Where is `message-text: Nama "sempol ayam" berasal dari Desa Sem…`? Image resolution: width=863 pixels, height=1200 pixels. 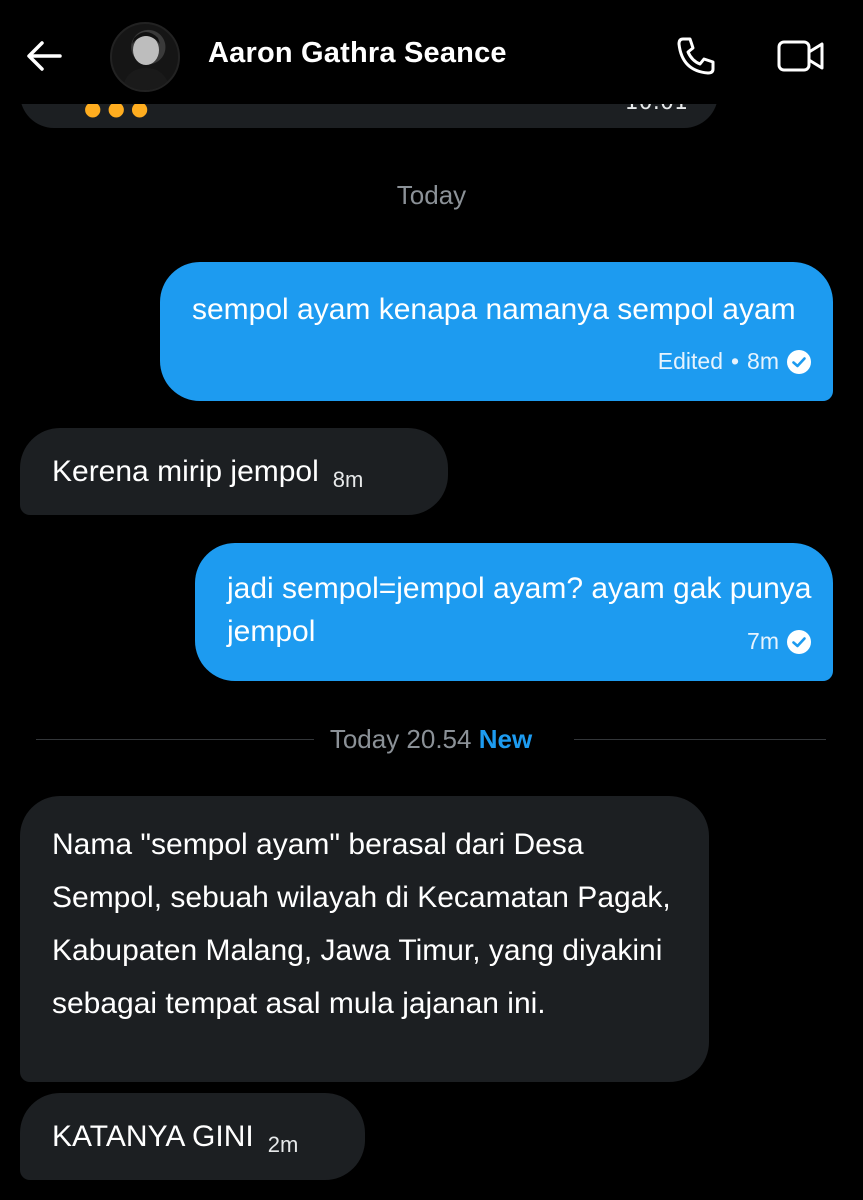
message-text: Nama "sempol ayam" berasal dari Desa Sem… is located at coordinates (361, 924).